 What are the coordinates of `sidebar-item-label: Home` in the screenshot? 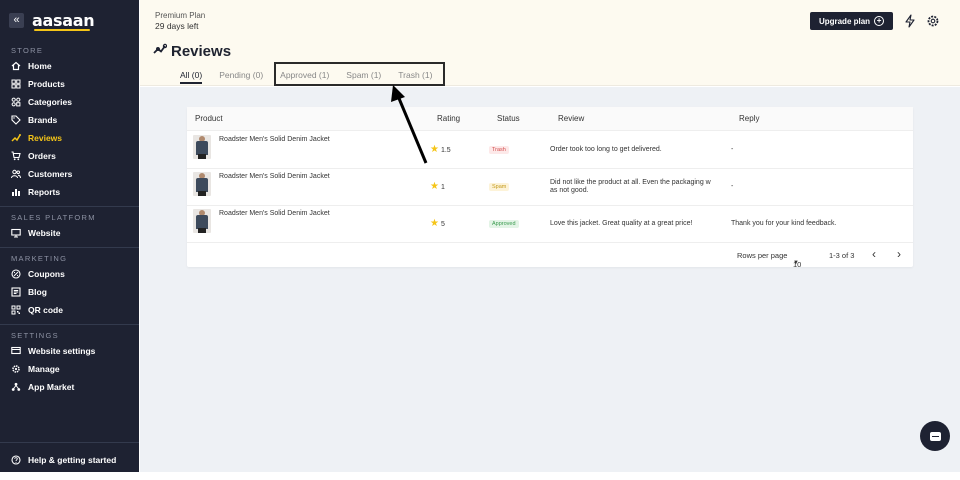 It's located at (40, 66).